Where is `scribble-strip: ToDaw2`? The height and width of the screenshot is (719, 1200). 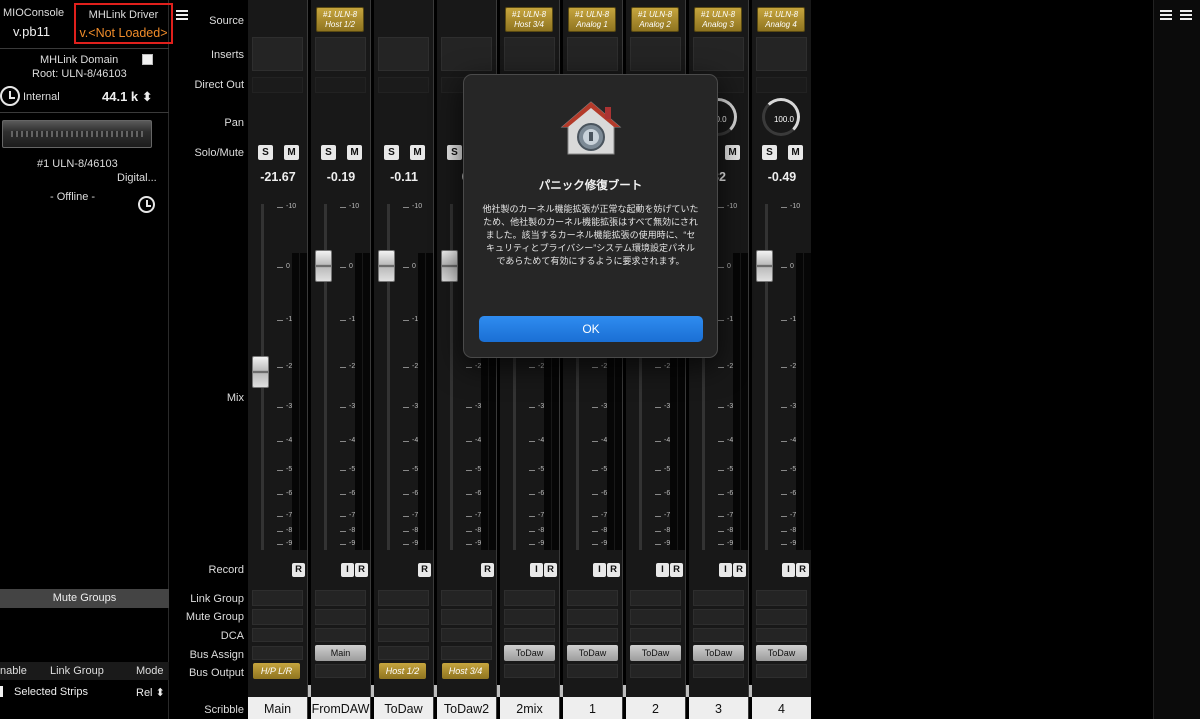
scribble-strip: ToDaw2 is located at coordinates (466, 708).